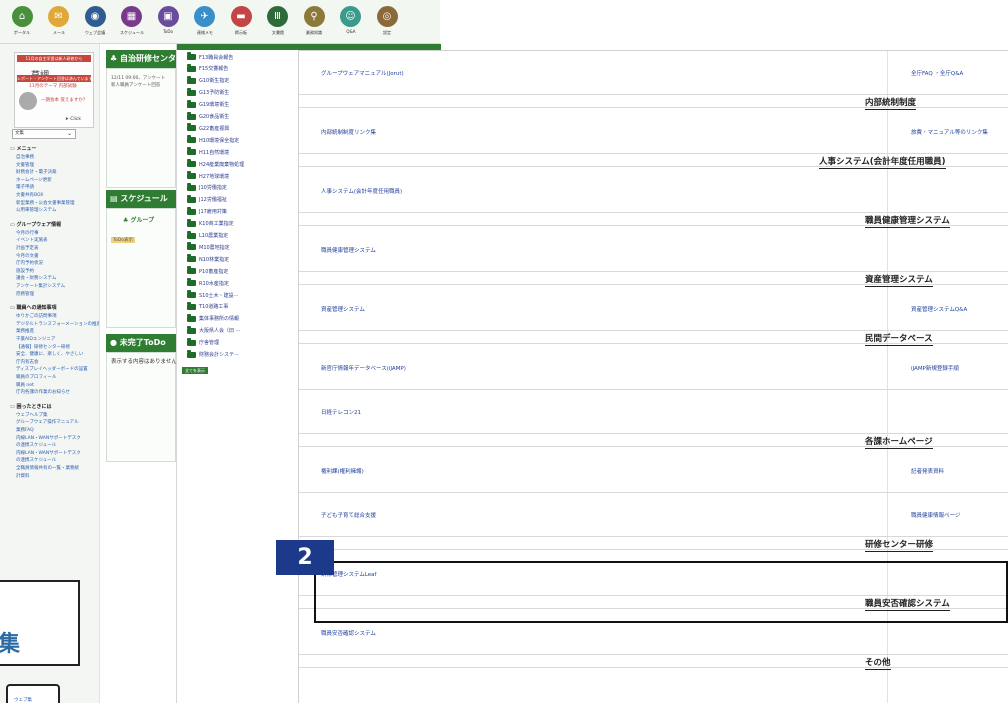 This screenshot has height=703, width=1008. I want to click on sidebar-link: 文書共有BOX, so click(29, 195).